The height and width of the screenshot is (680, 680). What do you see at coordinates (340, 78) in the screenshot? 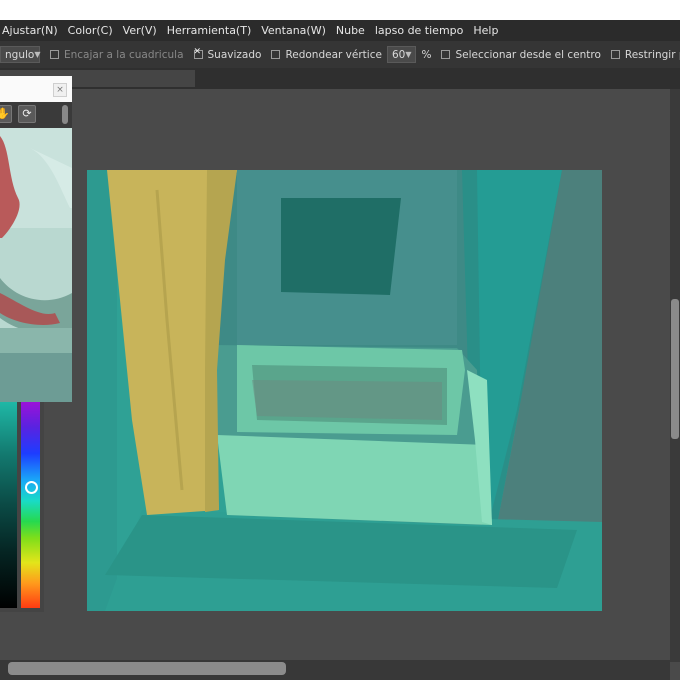
I see `document-tab-strip` at bounding box center [340, 78].